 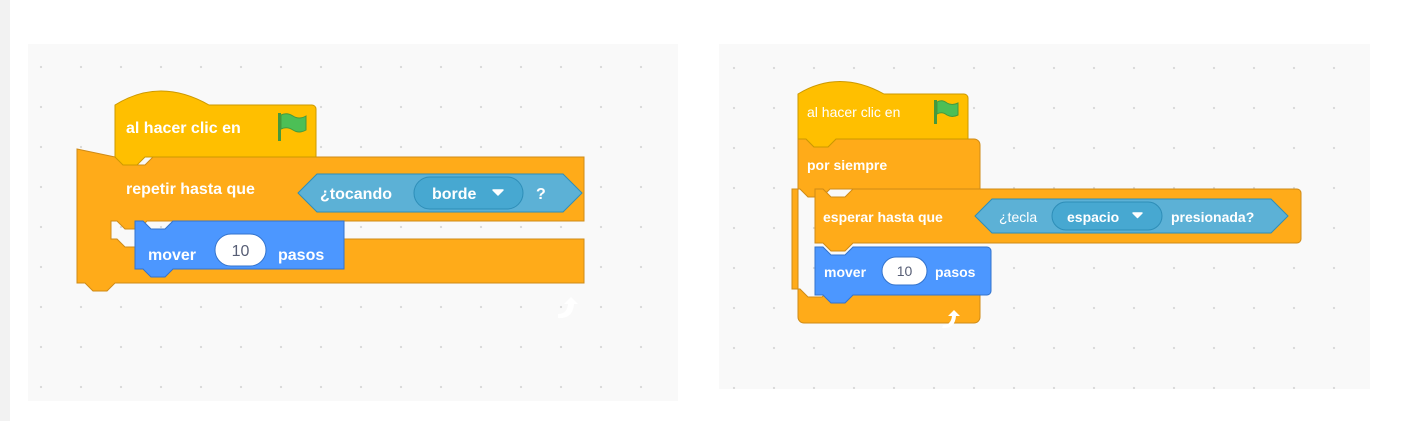 I want to click on touching-label: ¿tocando, so click(x=356, y=194).